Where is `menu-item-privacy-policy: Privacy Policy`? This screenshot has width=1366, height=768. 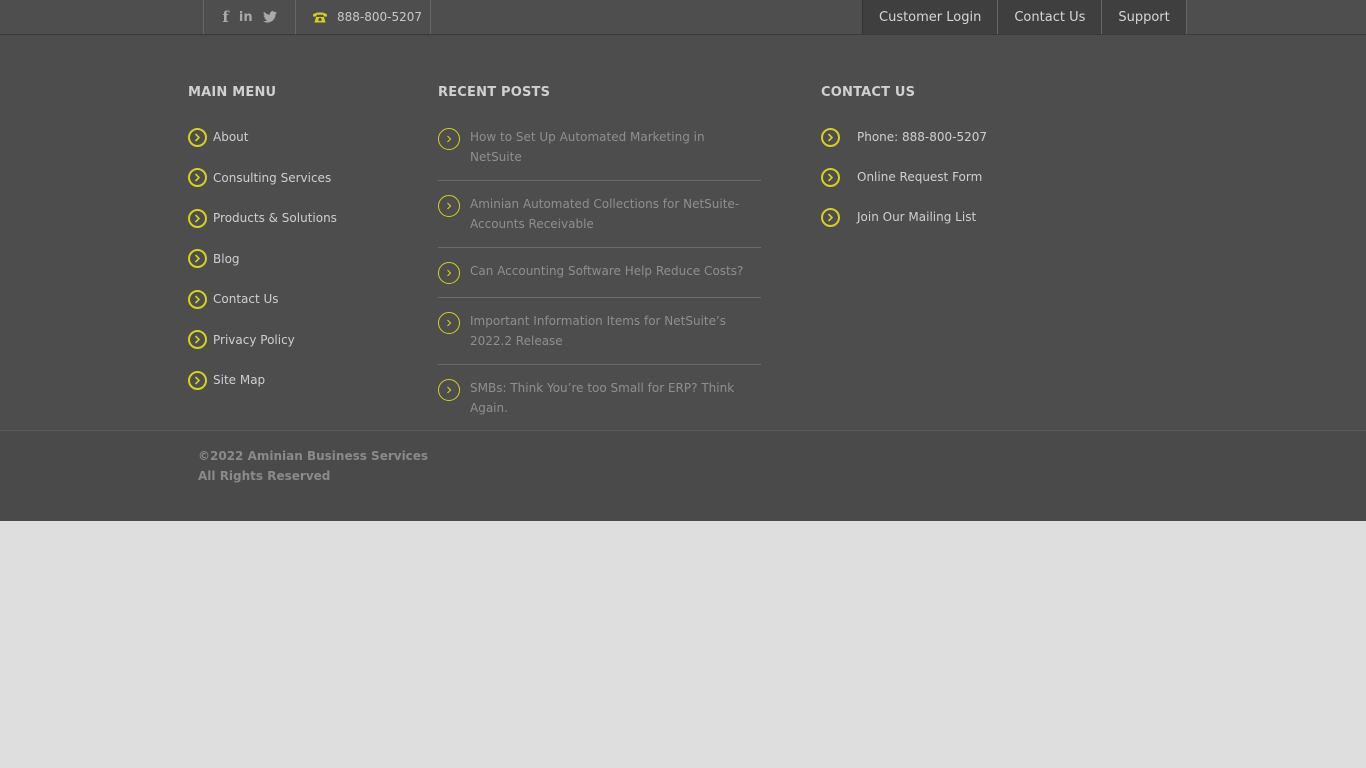
menu-item-privacy-policy: Privacy Policy is located at coordinates (298, 340).